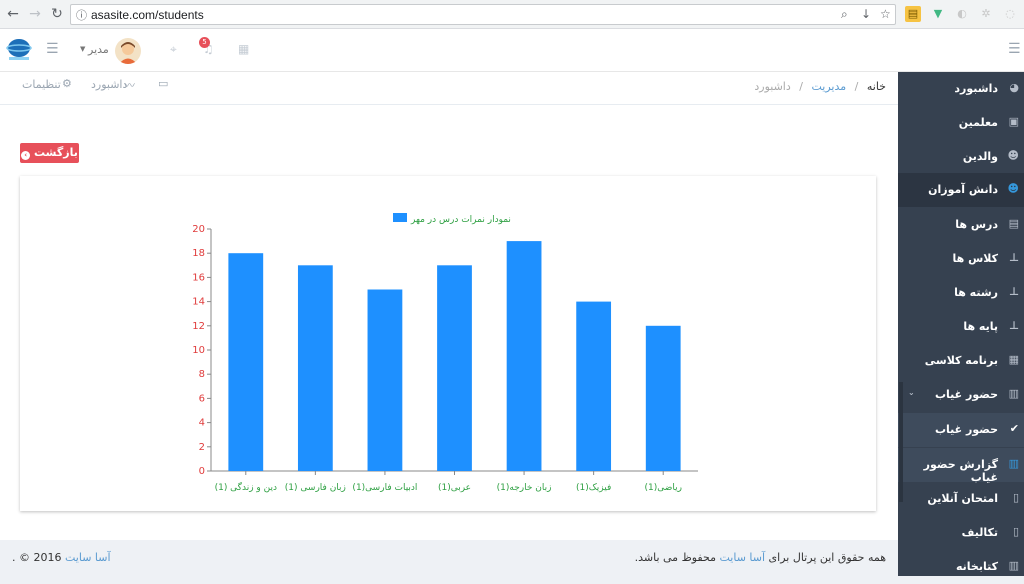 This screenshot has height=584, width=1024. I want to click on hamburger-menu-icon: ☰, so click(52, 49).